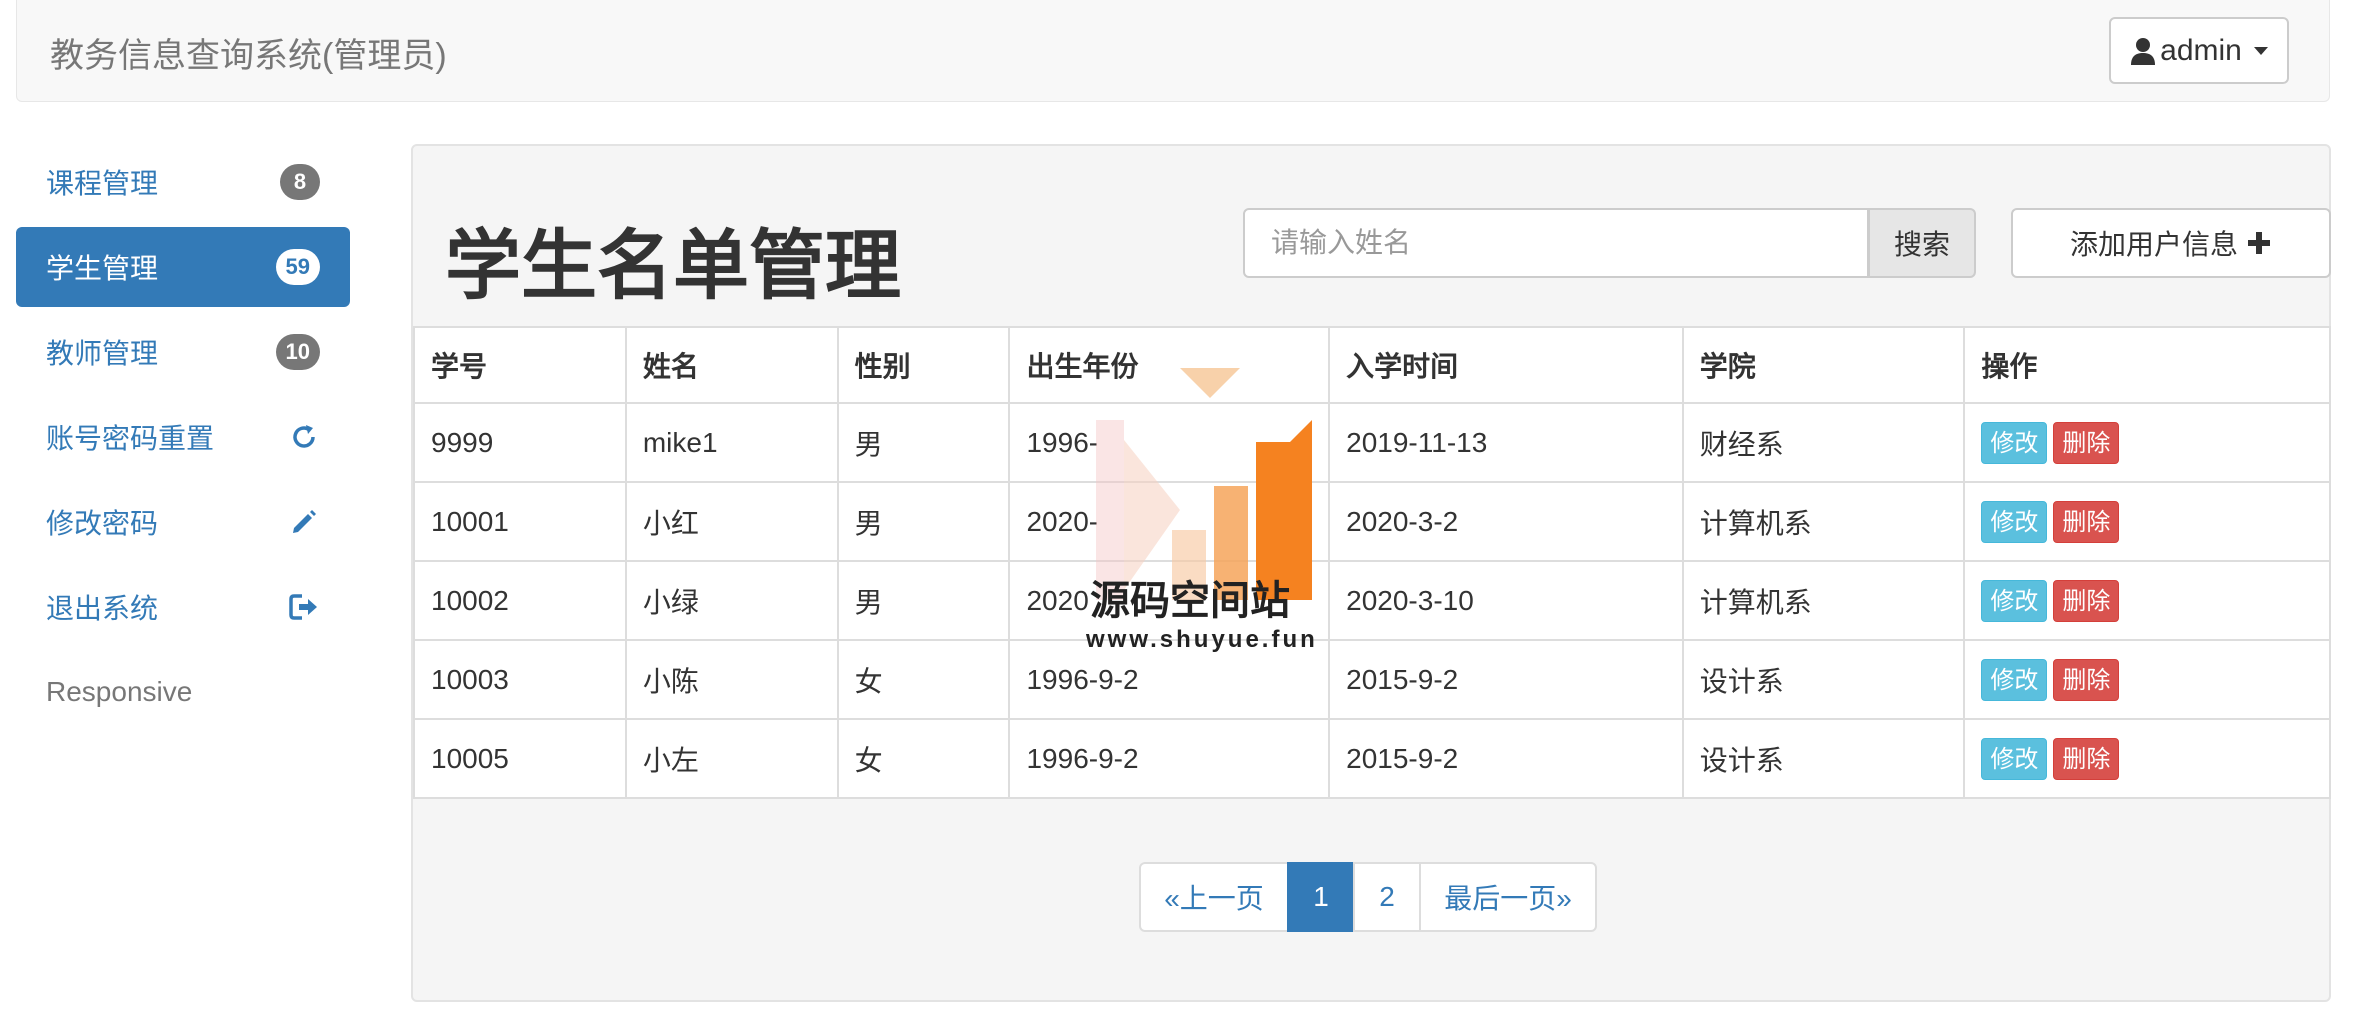  What do you see at coordinates (1506, 600) in the screenshot?
I see `cell-enroll: 2020-3-10` at bounding box center [1506, 600].